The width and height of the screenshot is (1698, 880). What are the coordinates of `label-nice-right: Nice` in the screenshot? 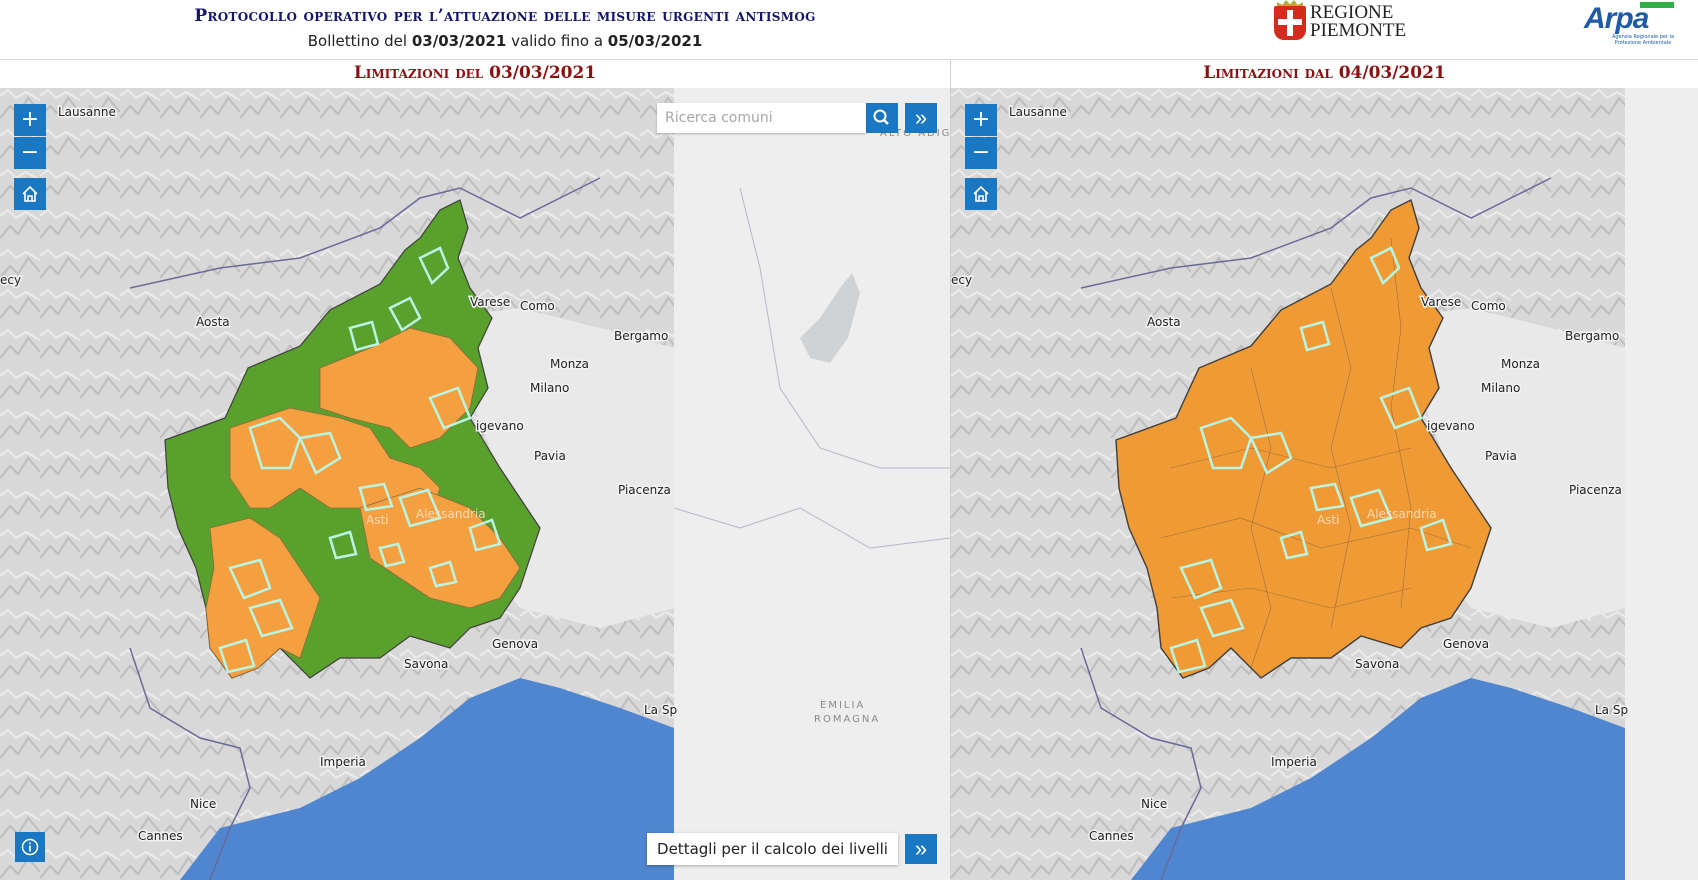 It's located at (1154, 804).